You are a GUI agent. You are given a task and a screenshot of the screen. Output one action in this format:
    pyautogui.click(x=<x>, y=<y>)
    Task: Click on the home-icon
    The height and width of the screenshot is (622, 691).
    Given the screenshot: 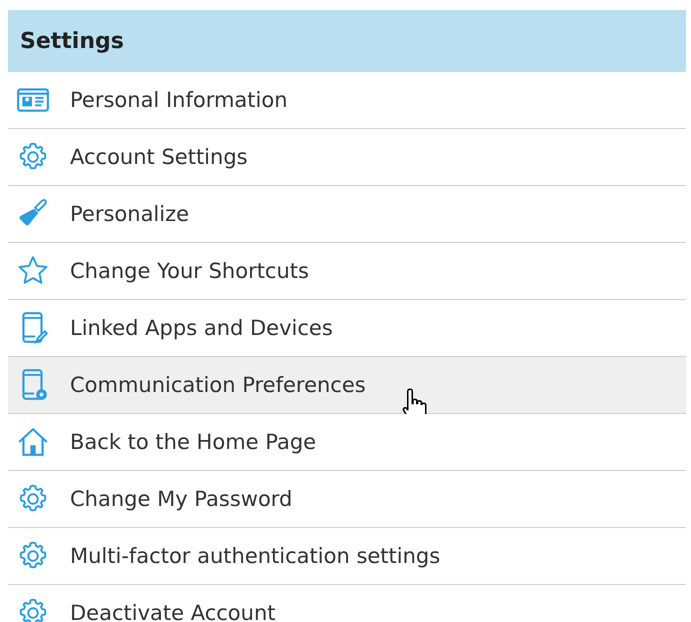 What is the action you would take?
    pyautogui.click(x=33, y=442)
    